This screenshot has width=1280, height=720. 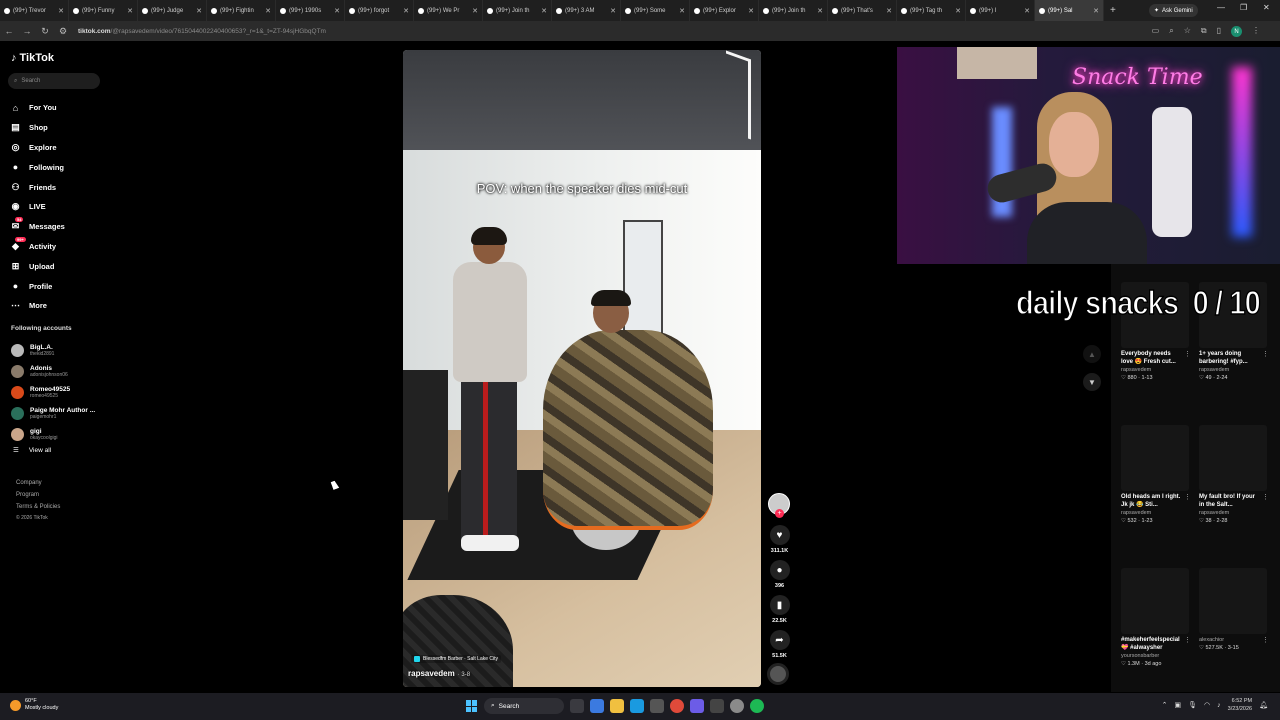 What do you see at coordinates (1173, 10) in the screenshot?
I see `ask-gemini-button: ✦ Ask Gemini` at bounding box center [1173, 10].